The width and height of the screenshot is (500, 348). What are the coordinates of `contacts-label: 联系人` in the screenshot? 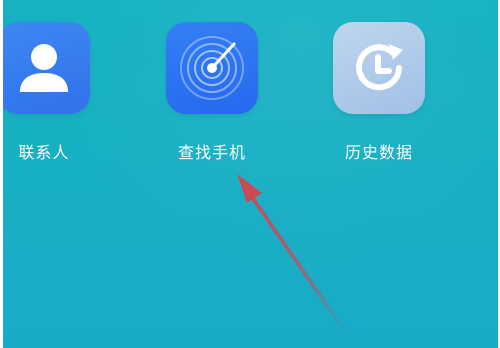 It's located at (44, 152).